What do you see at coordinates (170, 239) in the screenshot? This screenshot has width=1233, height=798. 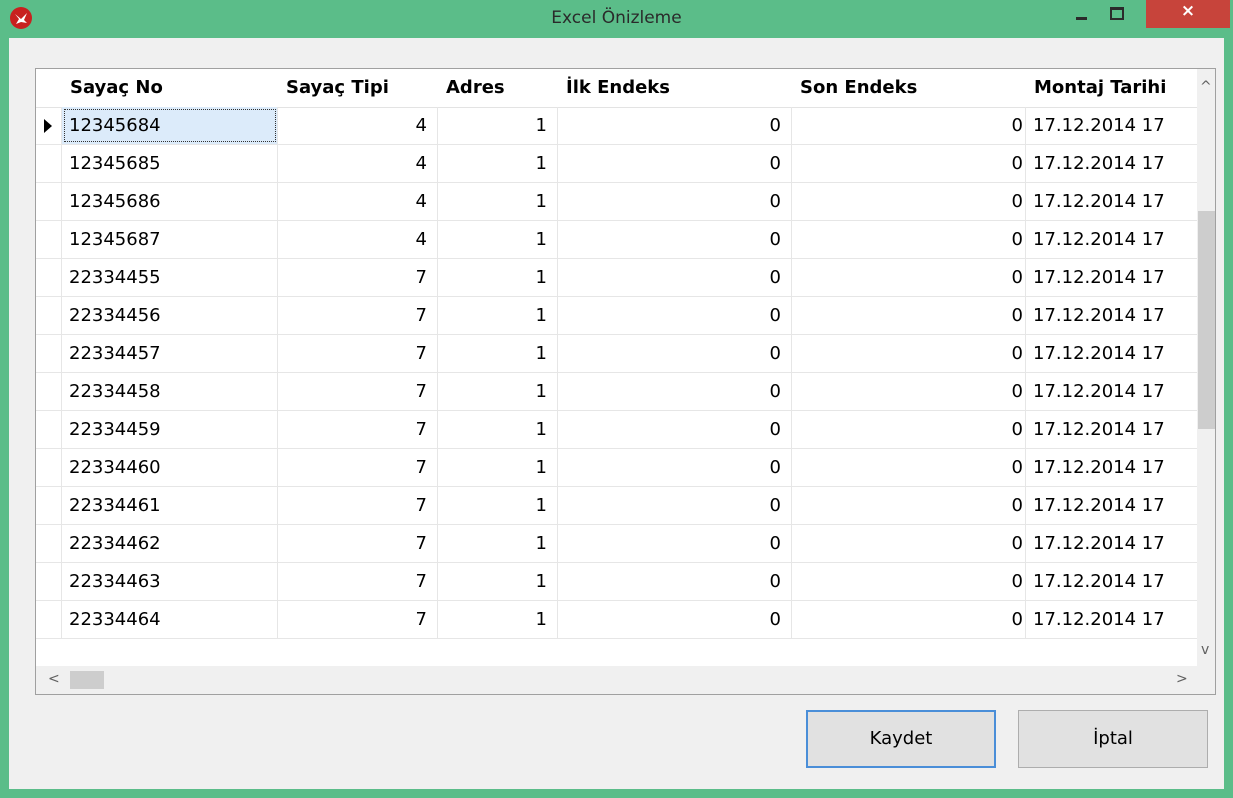 I see `cell-sayac-no: 12345687` at bounding box center [170, 239].